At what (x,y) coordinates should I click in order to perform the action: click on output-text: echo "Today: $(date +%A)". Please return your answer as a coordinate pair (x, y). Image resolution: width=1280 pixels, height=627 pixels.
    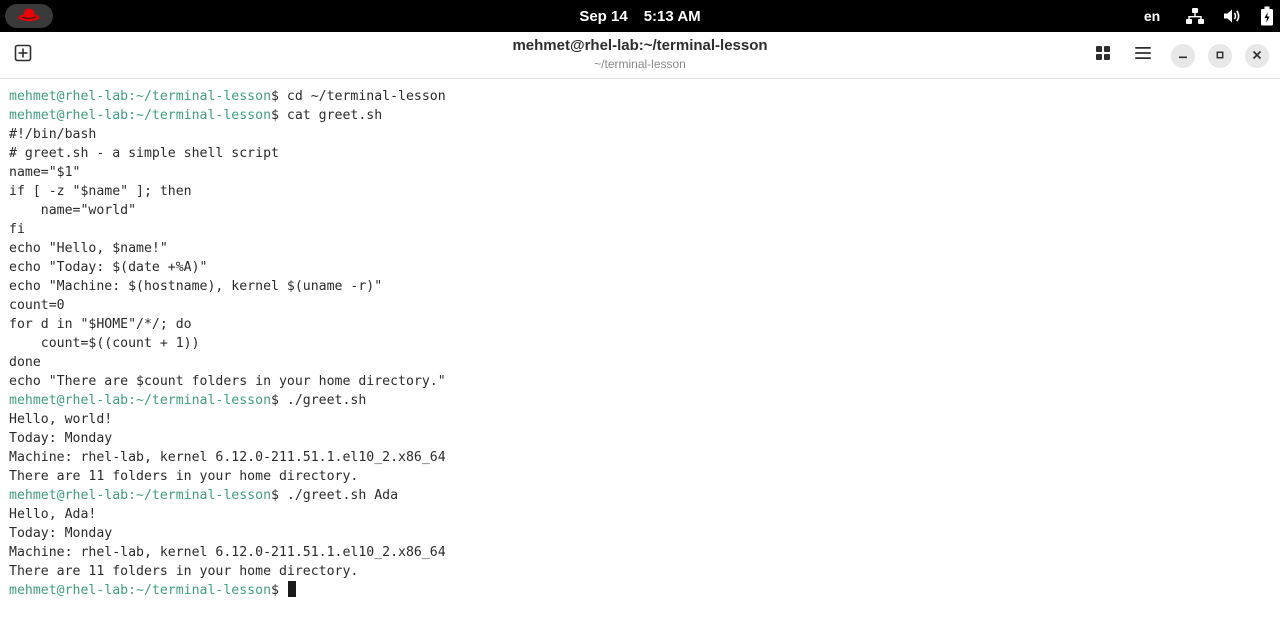
    Looking at the image, I should click on (108, 267).